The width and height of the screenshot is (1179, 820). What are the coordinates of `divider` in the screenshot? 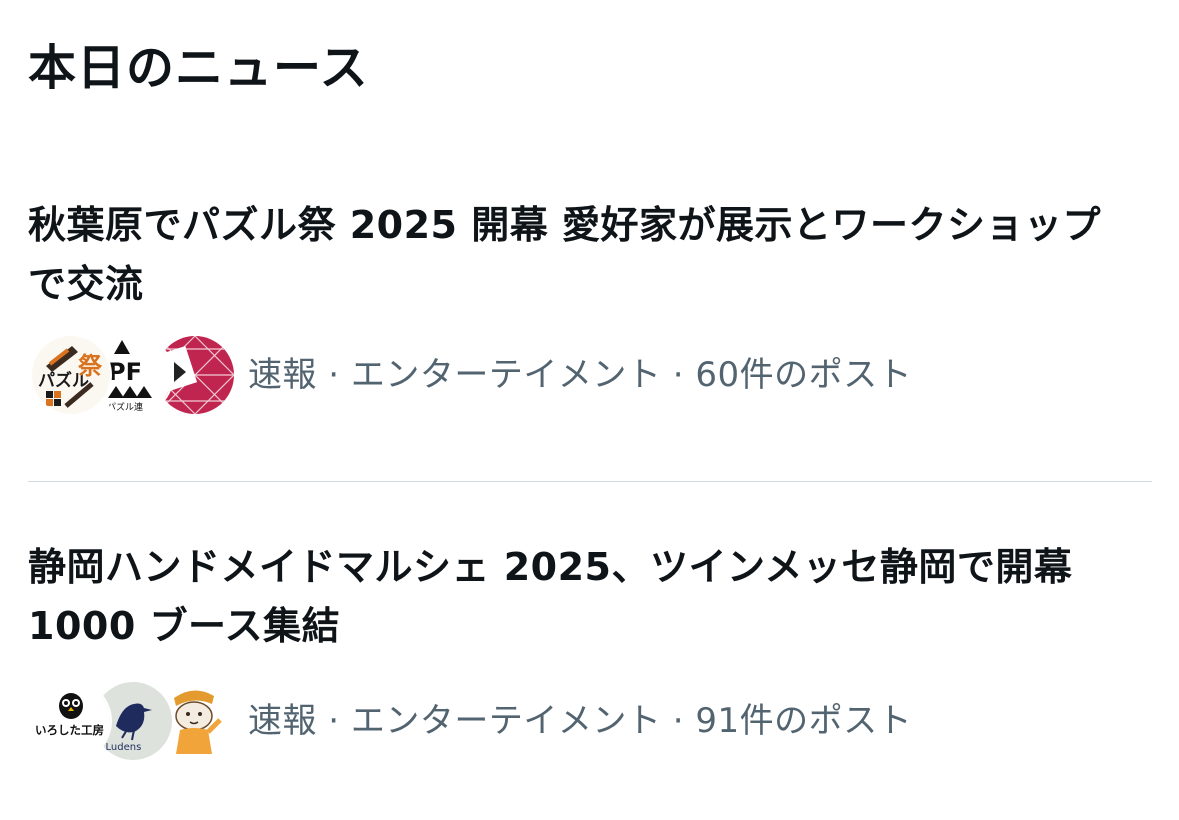 It's located at (590, 481).